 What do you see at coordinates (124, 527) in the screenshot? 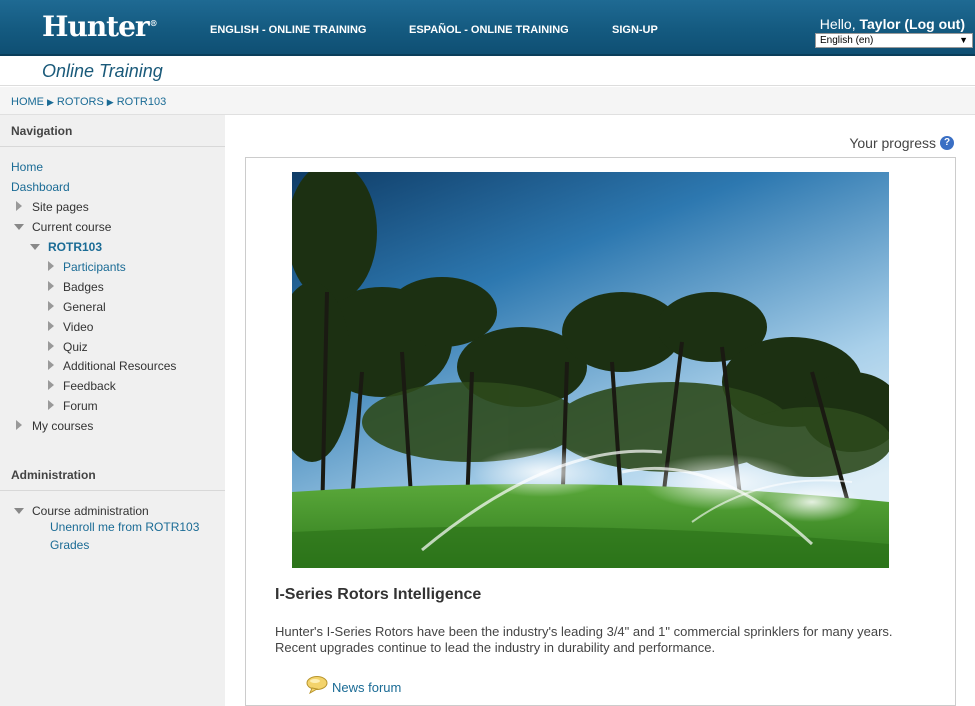
I see `unenroll-link: Unenroll me from ROTR103` at bounding box center [124, 527].